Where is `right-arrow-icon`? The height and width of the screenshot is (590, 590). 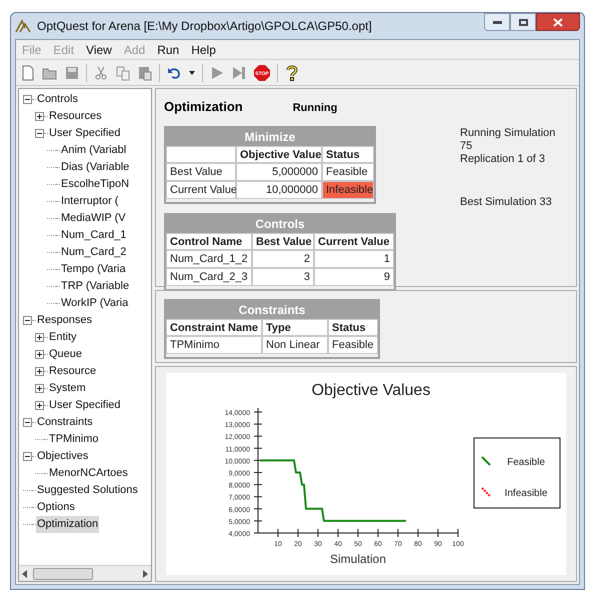
right-arrow-icon is located at coordinates (145, 574).